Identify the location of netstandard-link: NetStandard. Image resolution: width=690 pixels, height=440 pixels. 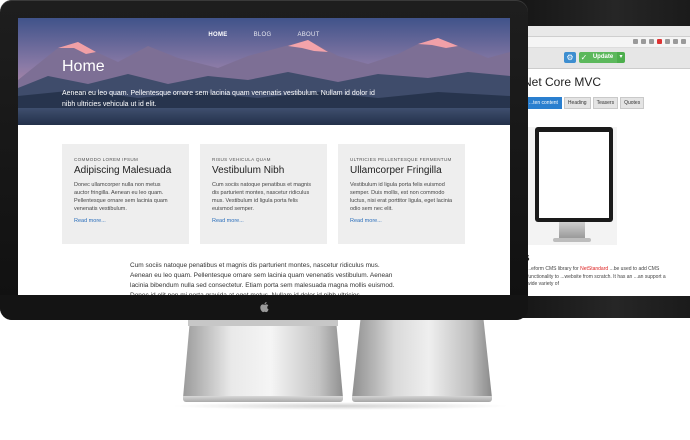
(594, 269).